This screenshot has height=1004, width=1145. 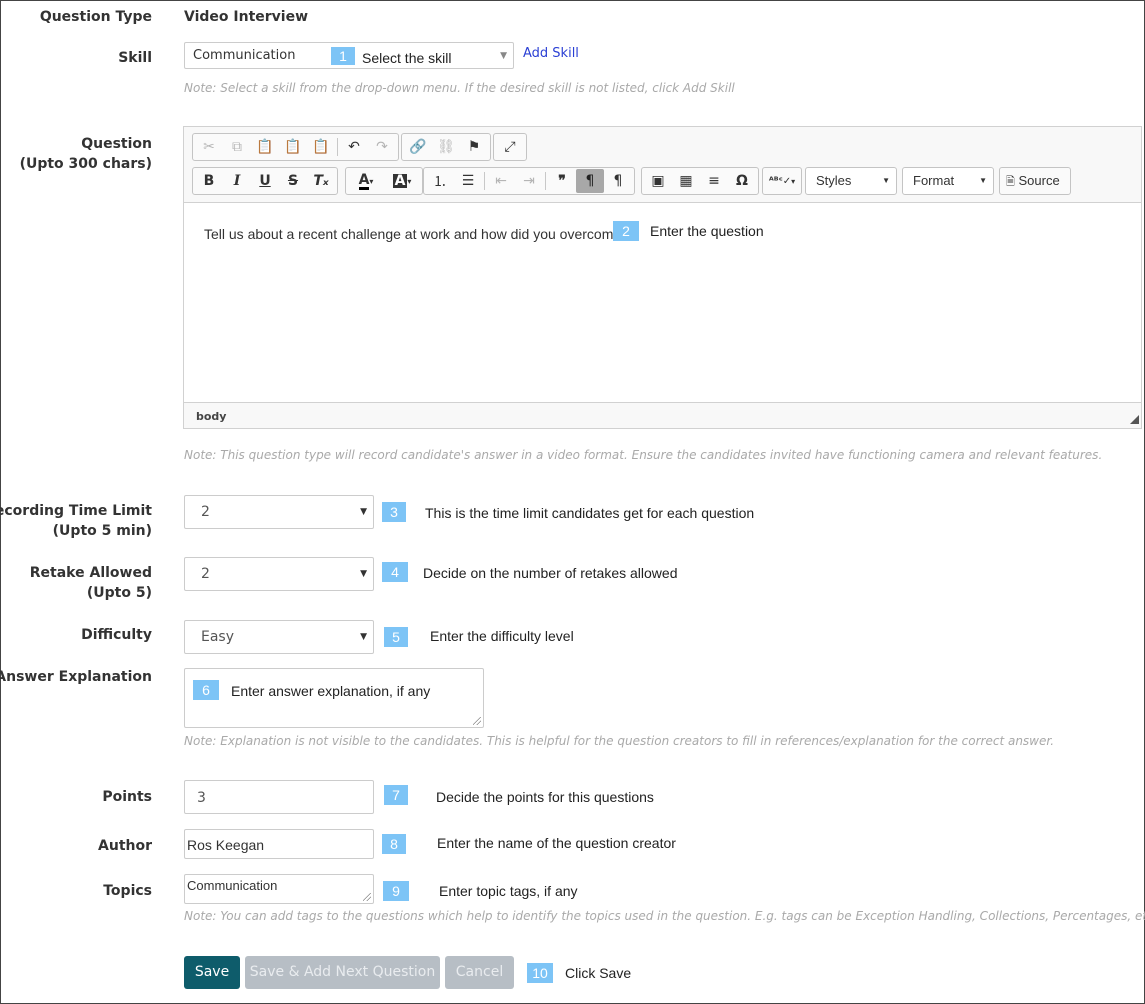 What do you see at coordinates (479, 972) in the screenshot?
I see `cancel-button: Cancel` at bounding box center [479, 972].